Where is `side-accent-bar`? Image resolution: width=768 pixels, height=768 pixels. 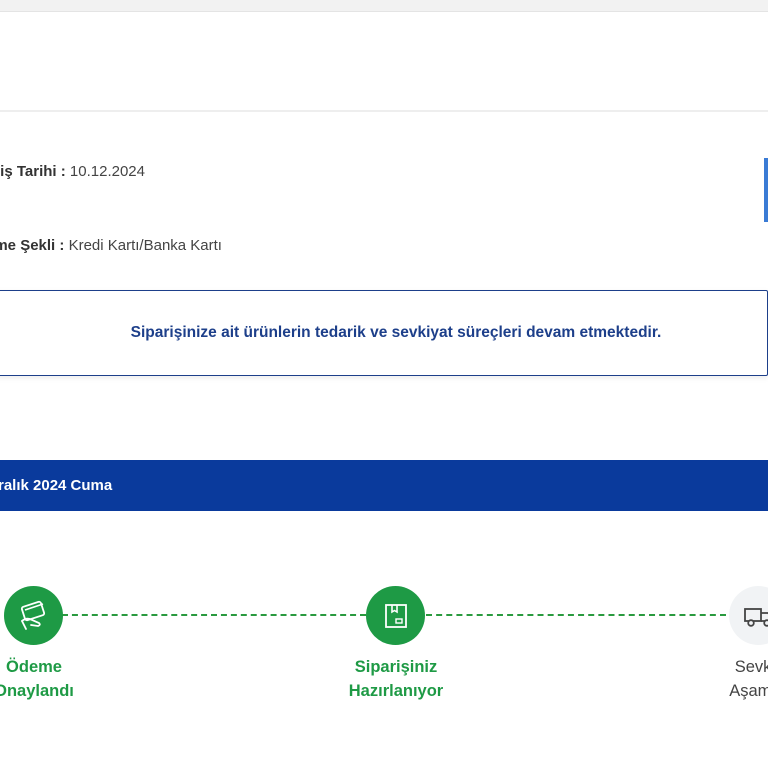 side-accent-bar is located at coordinates (766, 190).